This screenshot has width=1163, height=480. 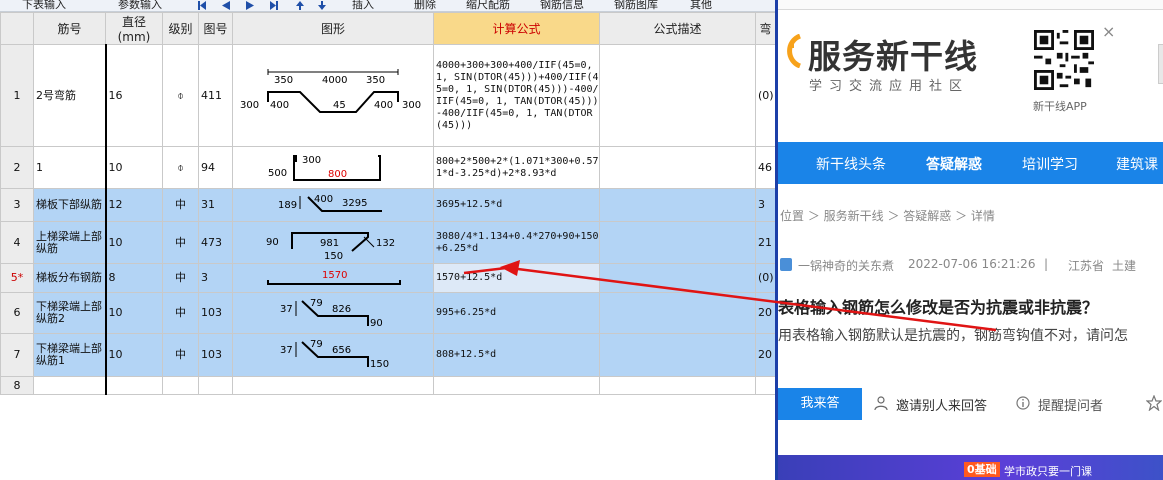 What do you see at coordinates (333, 278) in the screenshot?
I see `shape-cell: 1570` at bounding box center [333, 278].